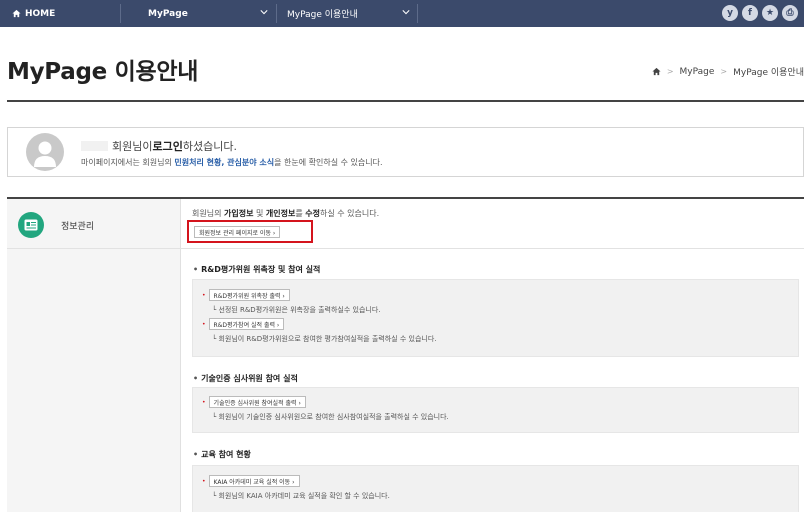  I want to click on guide-dropdown-label: MyPage 이용안내, so click(322, 15).